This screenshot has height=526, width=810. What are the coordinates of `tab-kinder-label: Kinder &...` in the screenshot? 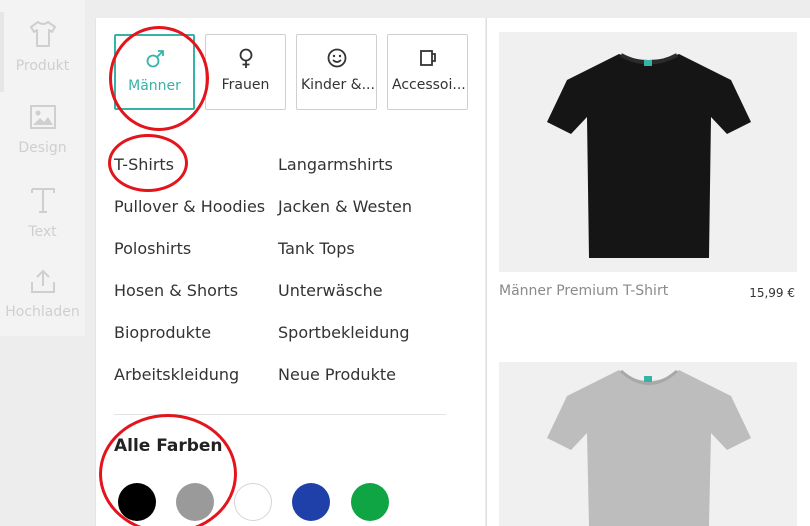 It's located at (338, 85).